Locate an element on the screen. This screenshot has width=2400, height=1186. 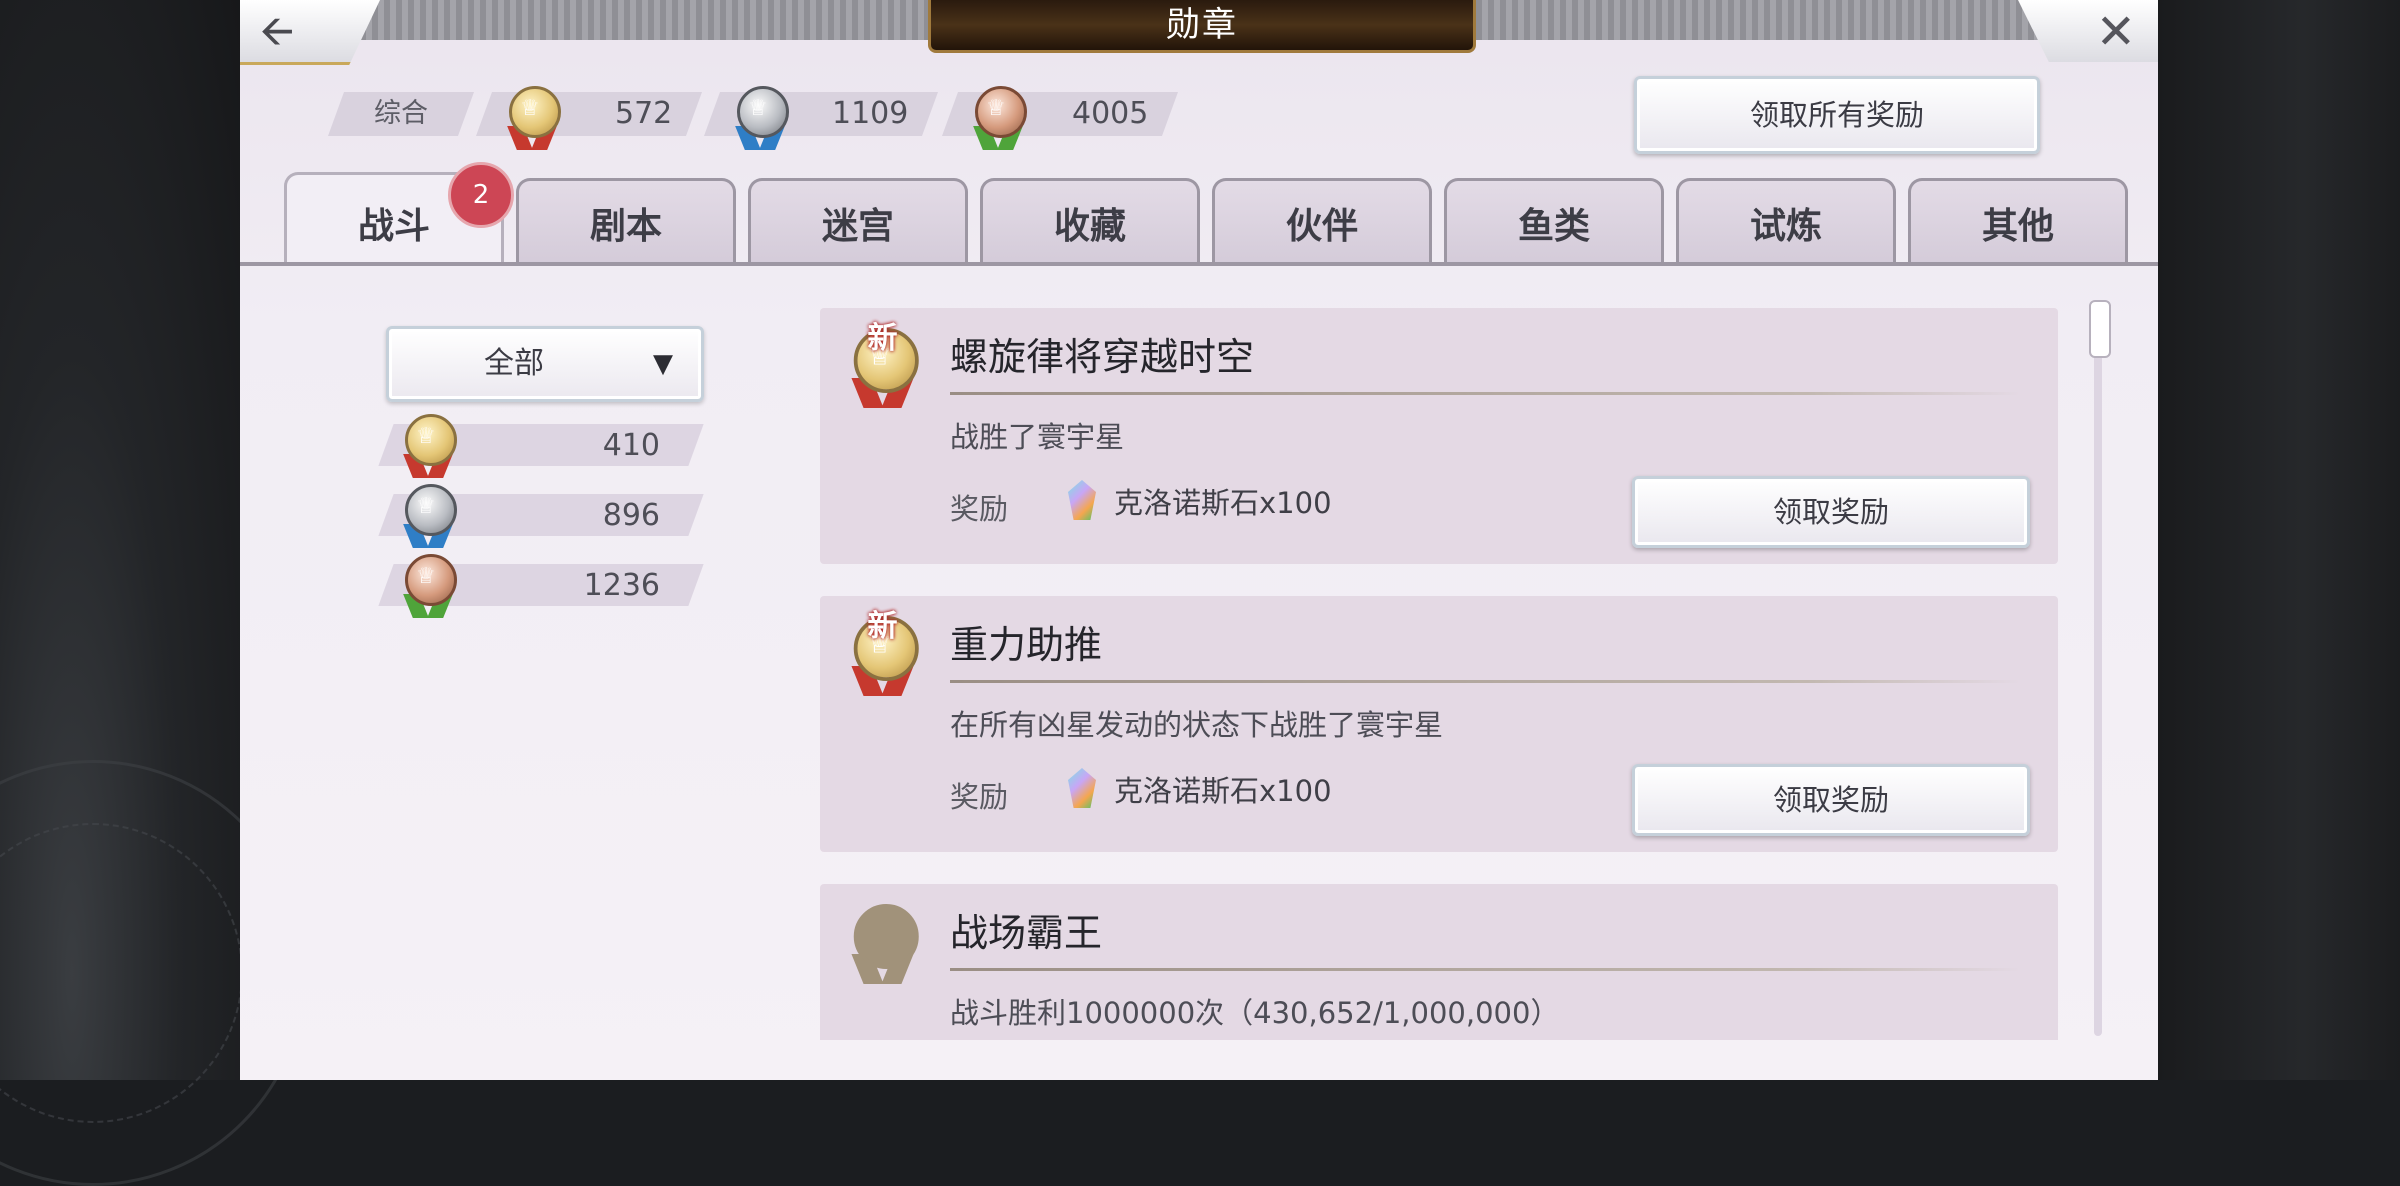
category-tabs: 战斗 剧本 迷宫 收藏 伙伴 鱼类 试炼 其他 is located at coordinates (1221, 220).